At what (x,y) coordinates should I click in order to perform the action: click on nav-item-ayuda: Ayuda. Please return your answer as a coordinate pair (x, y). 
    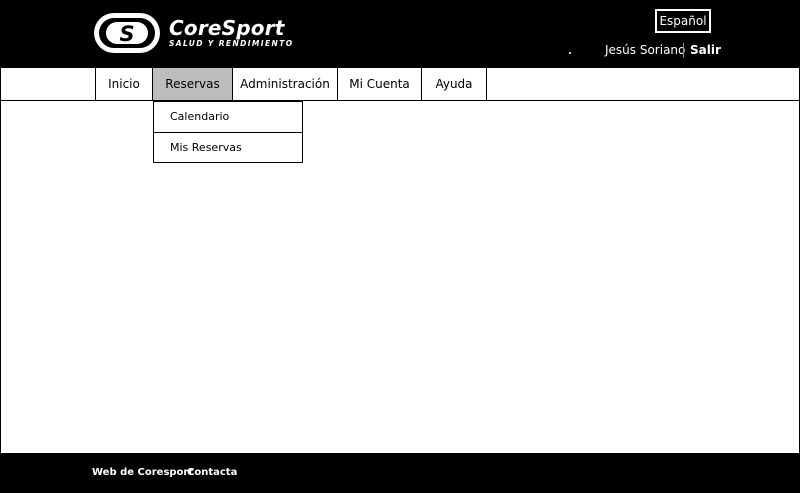
    Looking at the image, I should click on (454, 84).